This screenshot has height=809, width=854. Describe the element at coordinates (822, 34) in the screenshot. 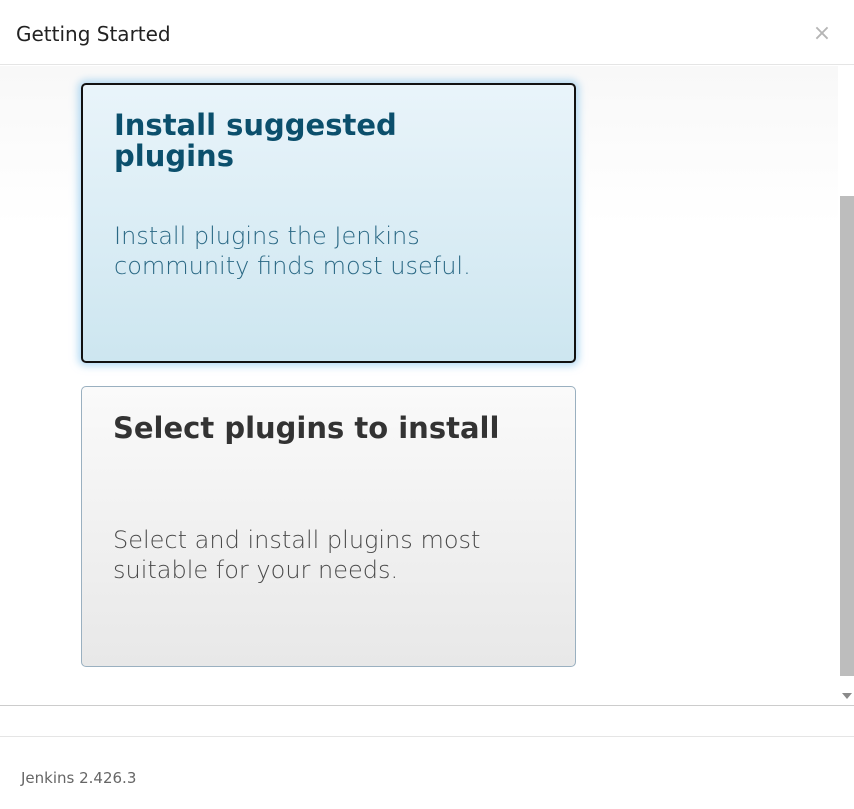

I see `close-icon: ×` at that location.